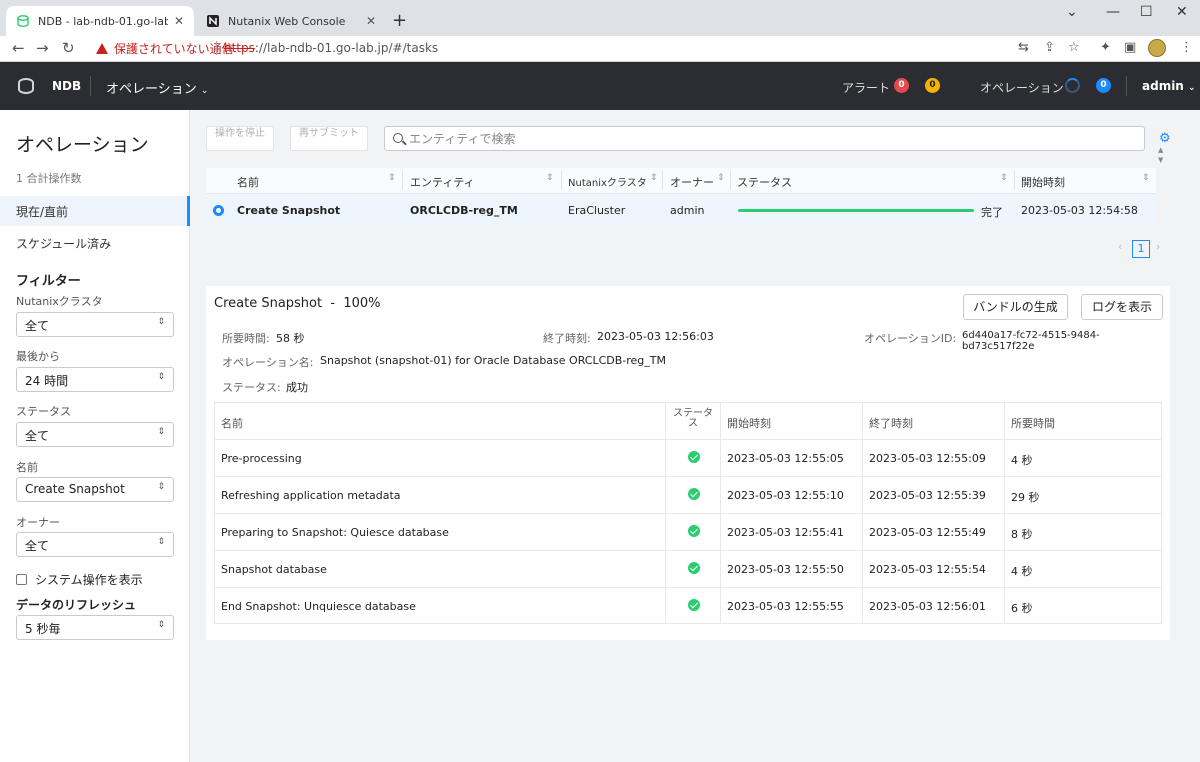 Image resolution: width=1200 pixels, height=762 pixels. Describe the element at coordinates (1015, 307) in the screenshot. I see `generate-bundle-button: バンドルの生成` at that location.